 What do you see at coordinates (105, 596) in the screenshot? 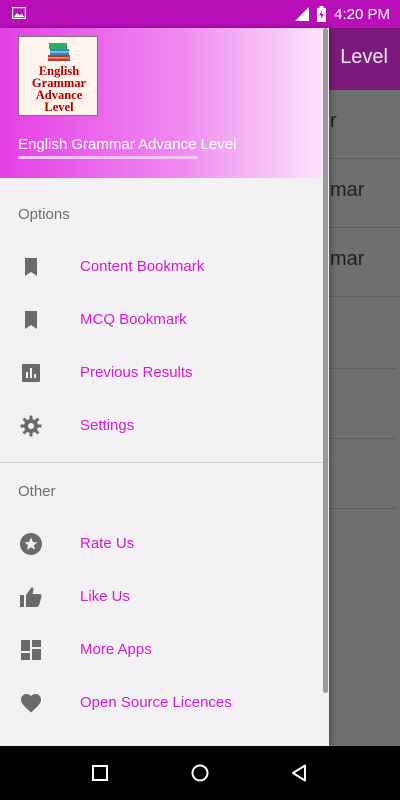
I see `drawer-item-label: Like Us` at bounding box center [105, 596].